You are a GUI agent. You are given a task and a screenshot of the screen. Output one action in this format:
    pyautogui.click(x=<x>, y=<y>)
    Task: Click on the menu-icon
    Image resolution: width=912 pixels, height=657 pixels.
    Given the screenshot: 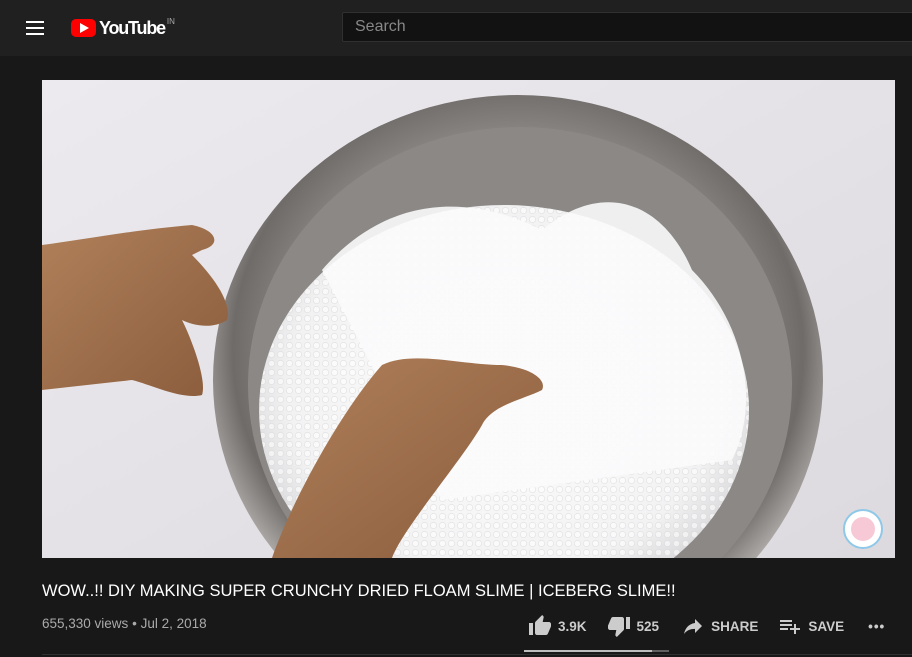 What is the action you would take?
    pyautogui.click(x=35, y=28)
    